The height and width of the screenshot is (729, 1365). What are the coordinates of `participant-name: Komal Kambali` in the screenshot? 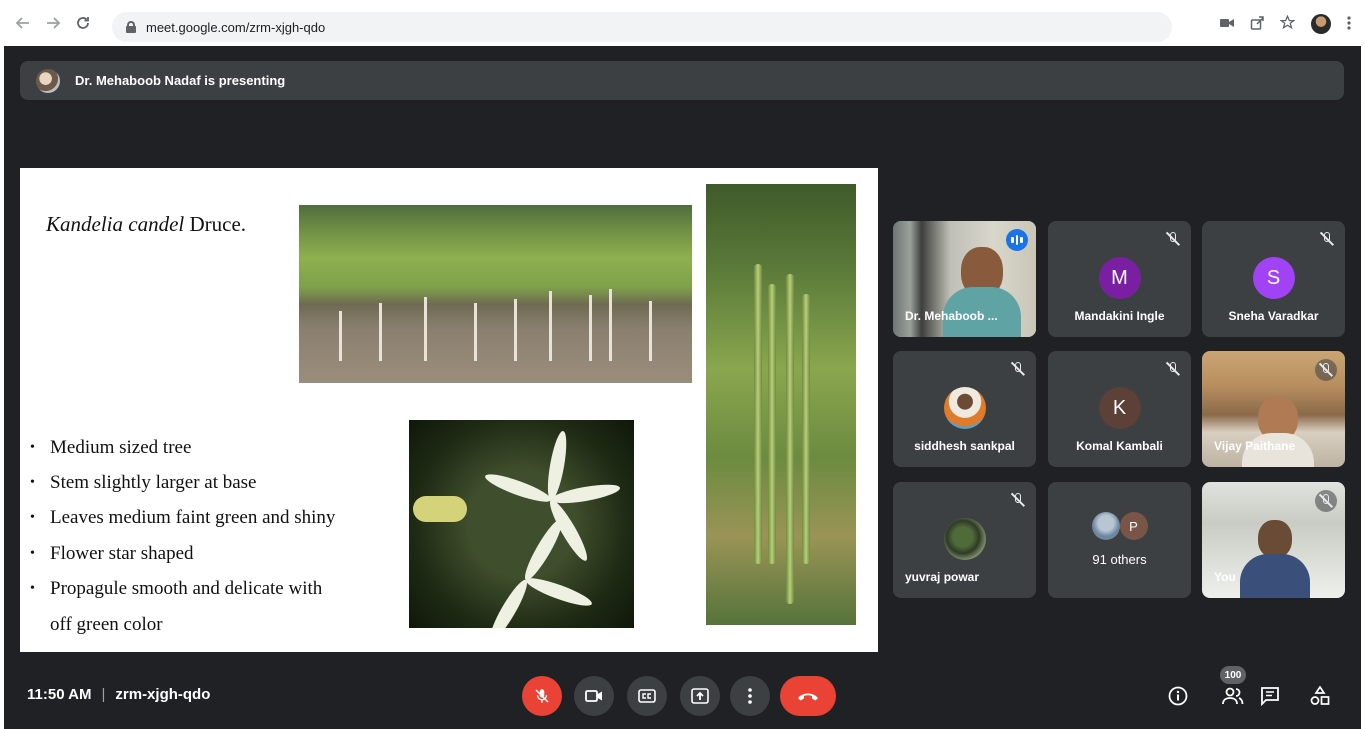 It's located at (1119, 446).